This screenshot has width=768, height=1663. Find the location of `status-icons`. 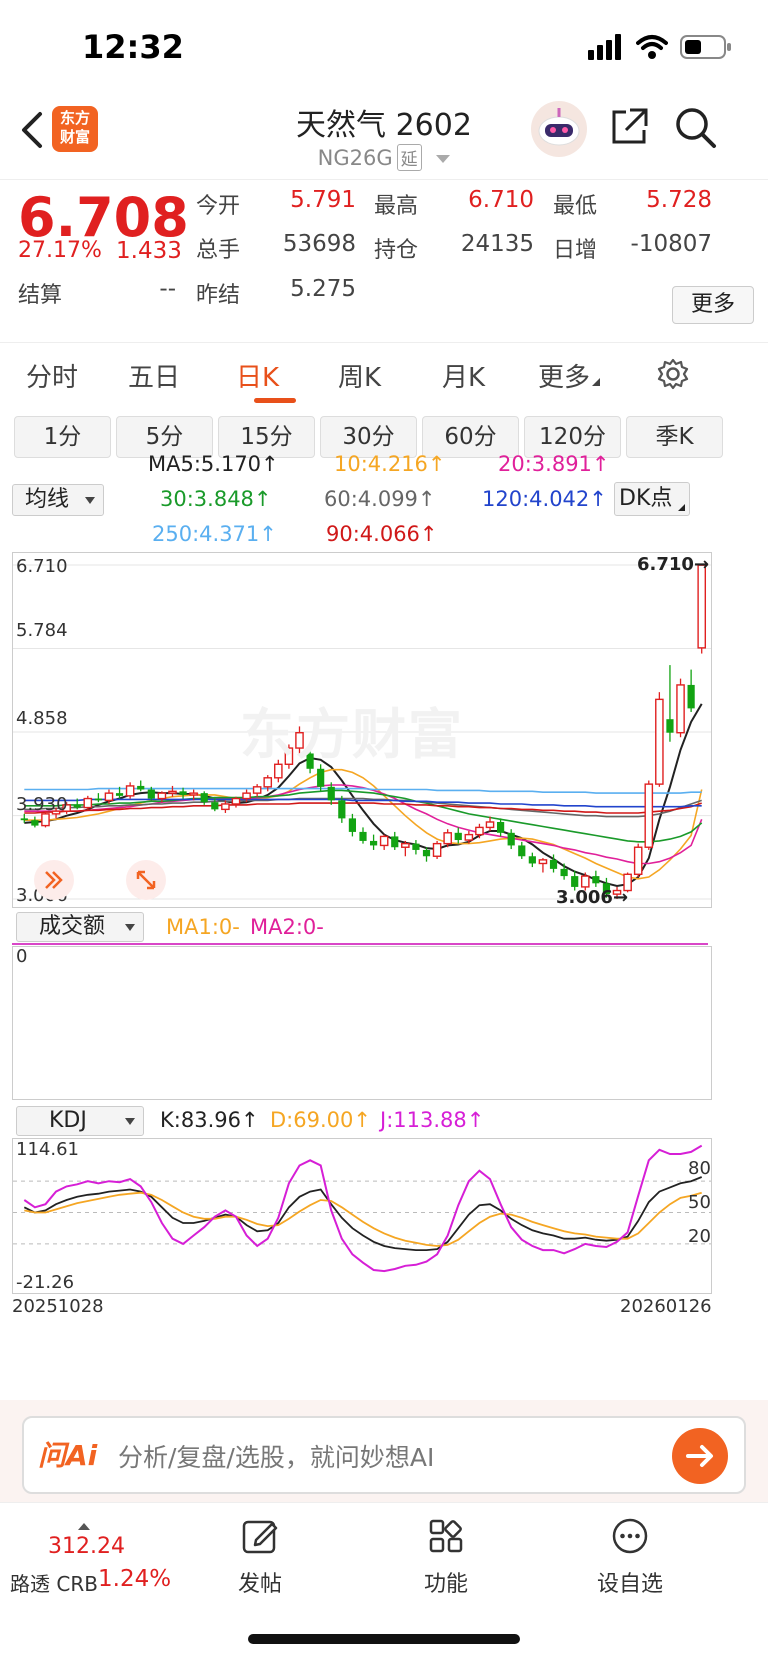

status-icons is located at coordinates (660, 49).